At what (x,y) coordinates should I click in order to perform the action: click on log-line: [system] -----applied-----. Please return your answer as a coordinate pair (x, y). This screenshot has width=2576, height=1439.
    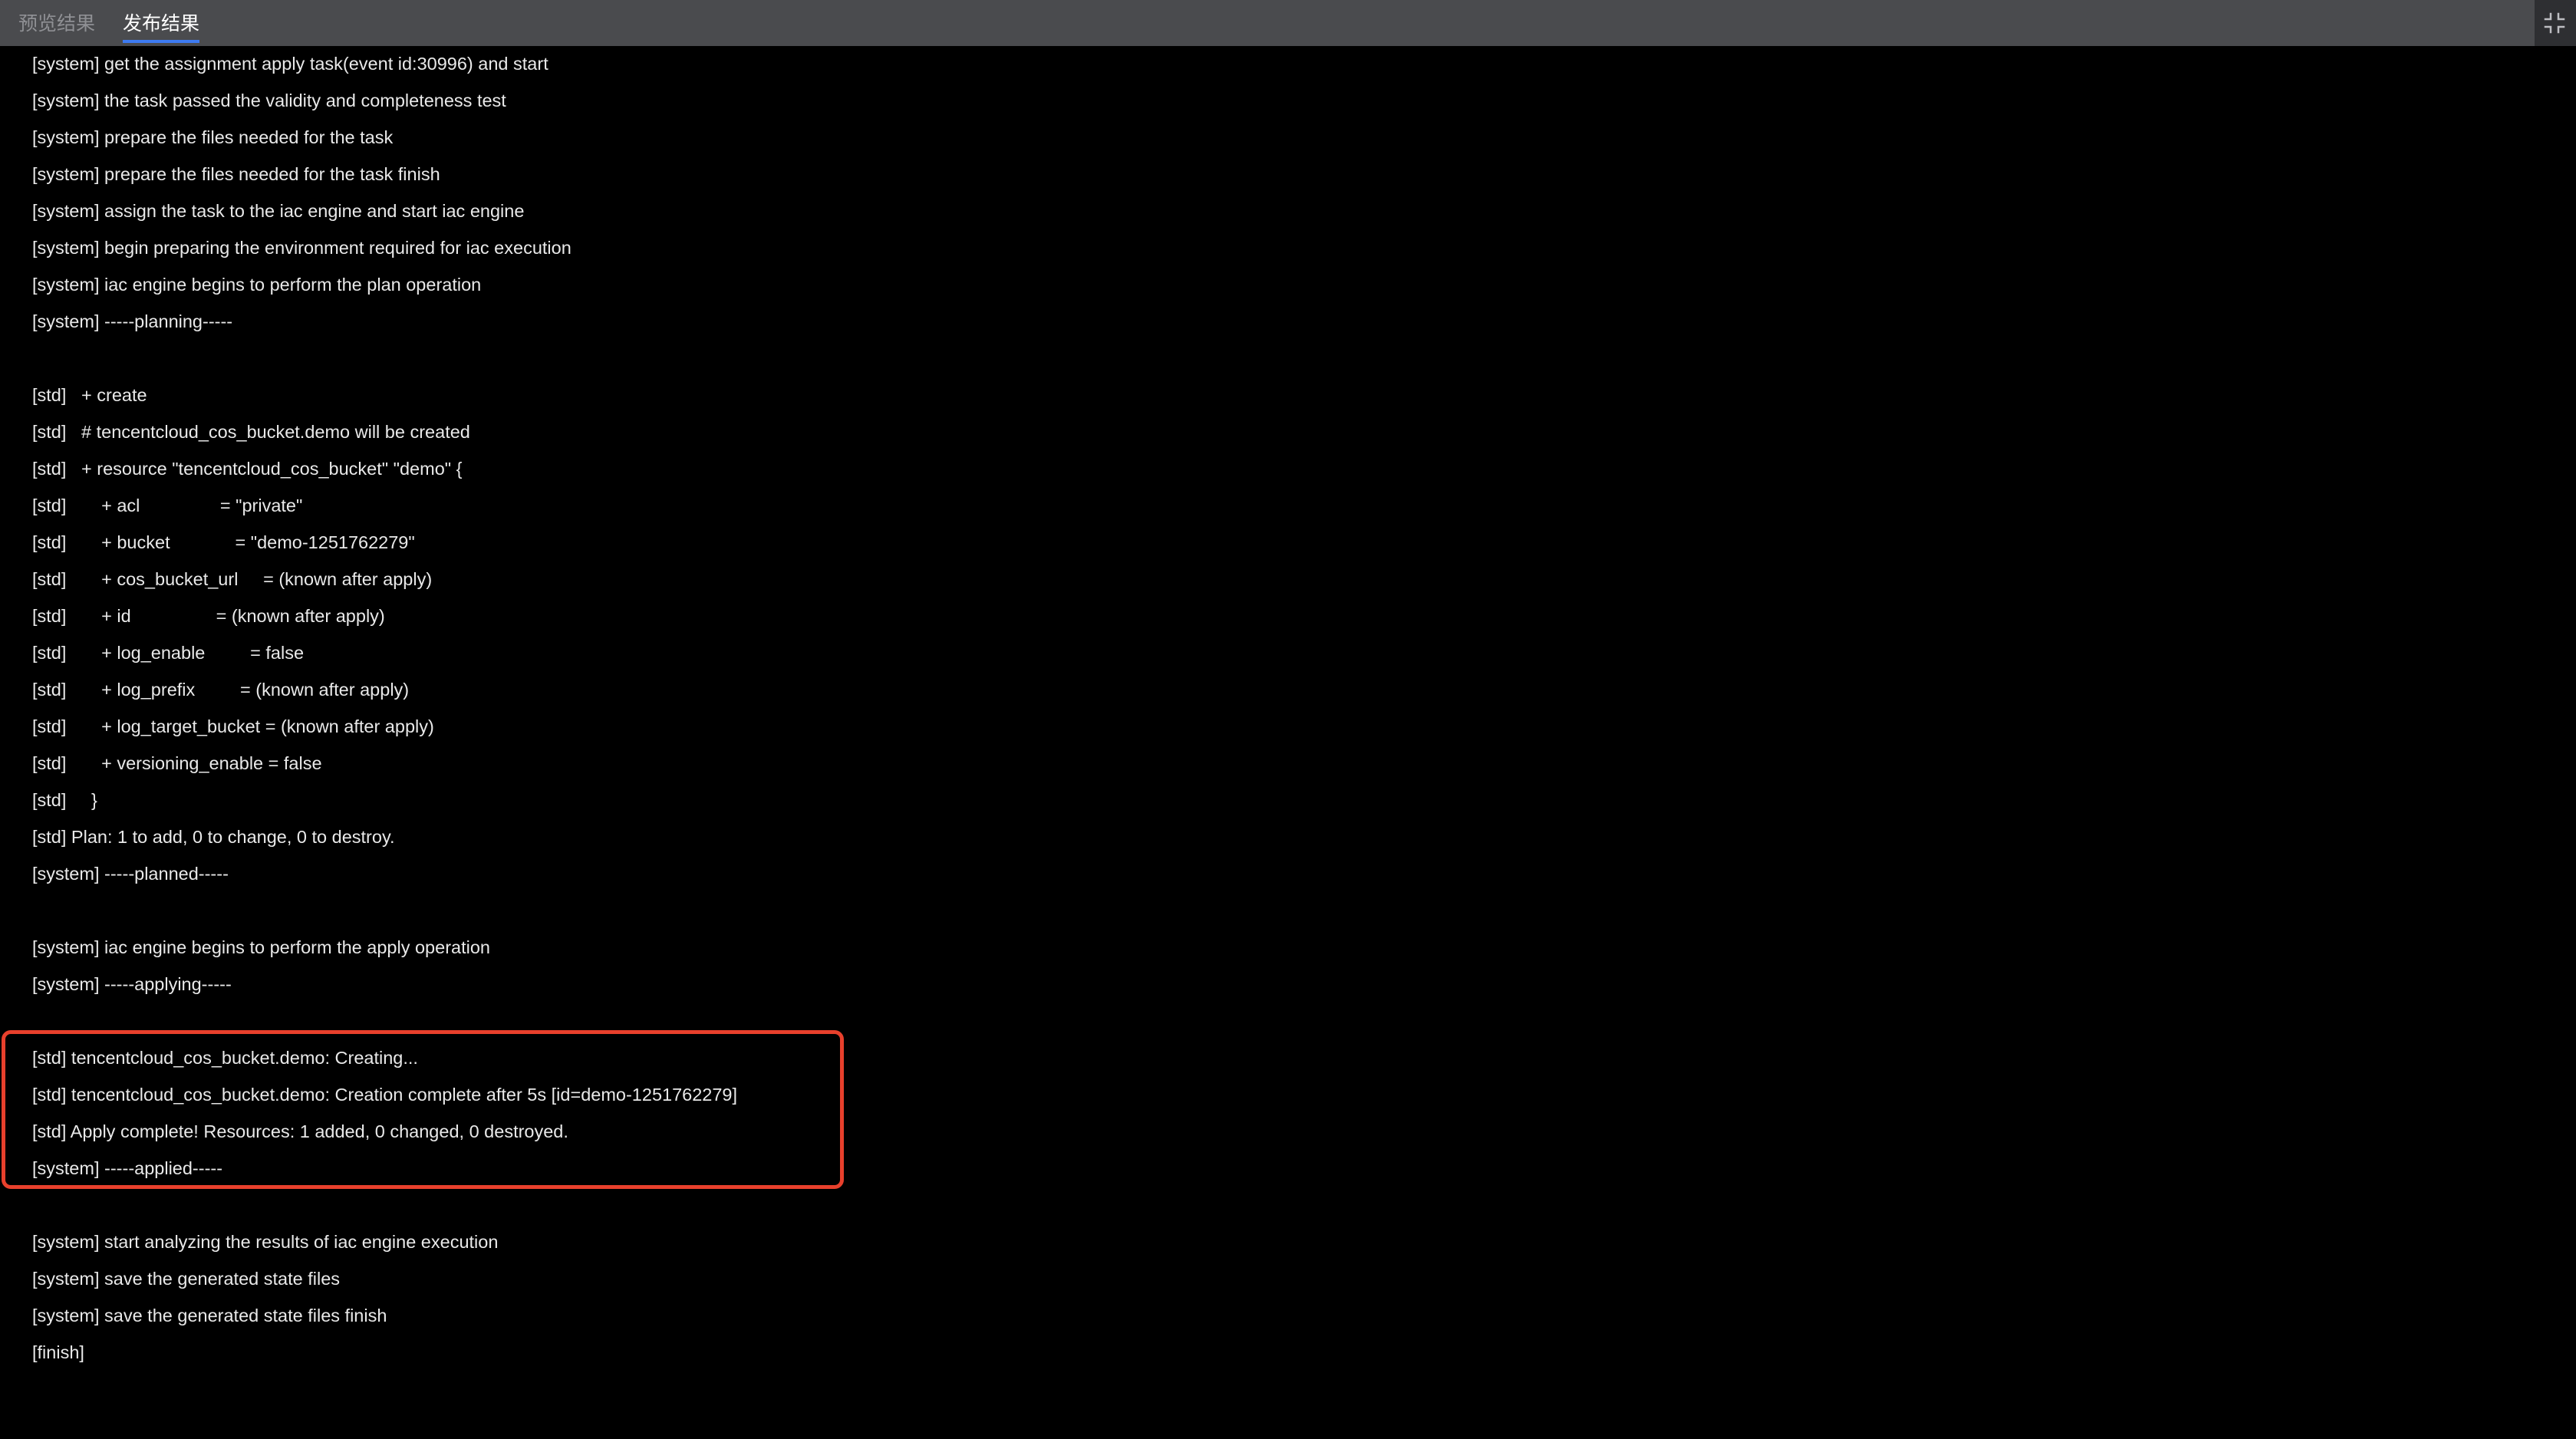
    Looking at the image, I should click on (127, 1168).